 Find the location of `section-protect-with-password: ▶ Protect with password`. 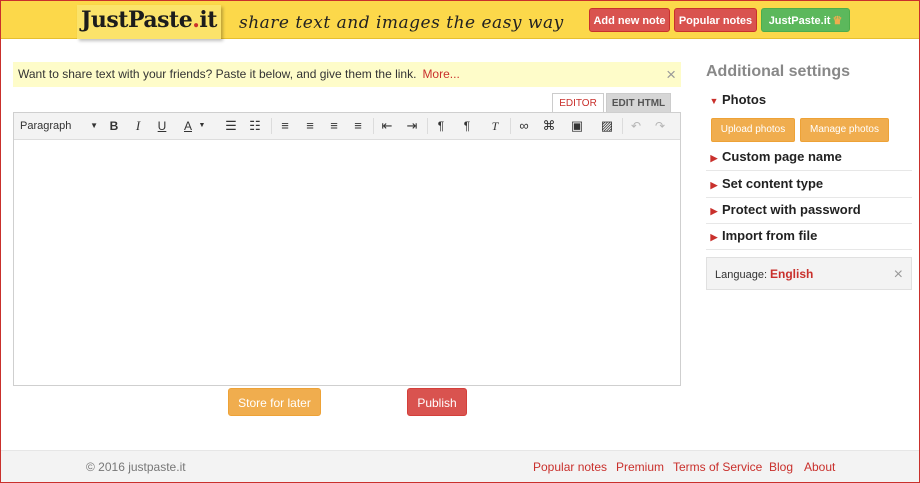

section-protect-with-password: ▶ Protect with password is located at coordinates (809, 211).